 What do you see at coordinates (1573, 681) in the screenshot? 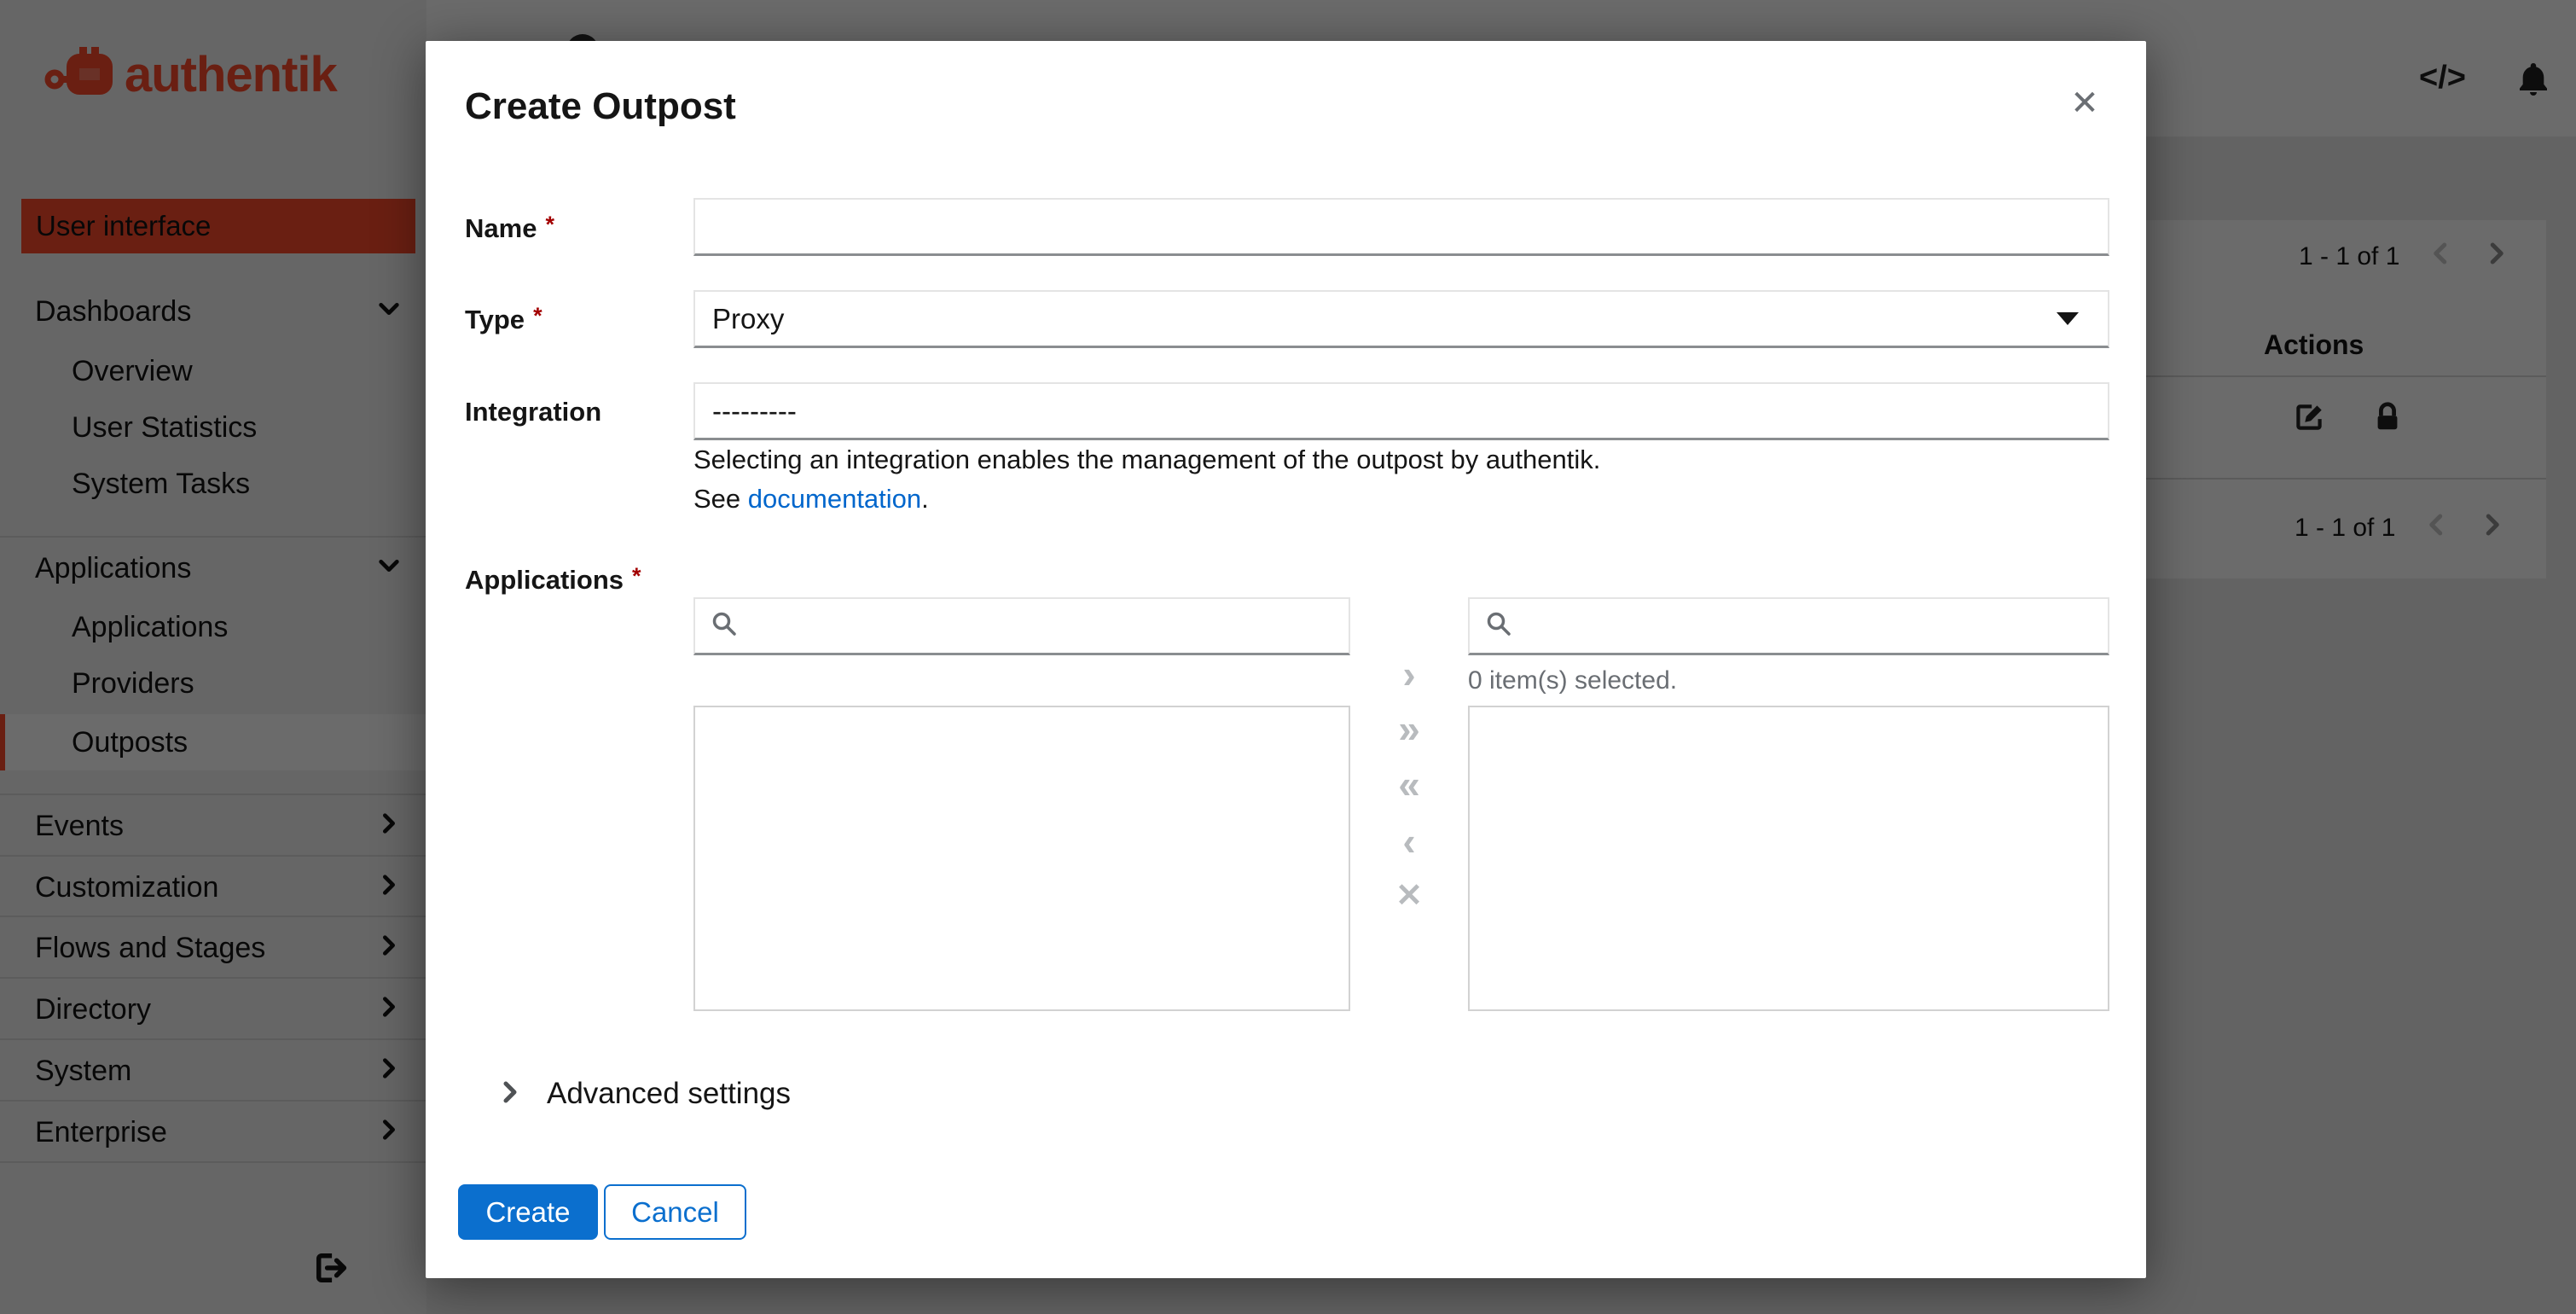
I see `selected-count: 0 item(s) selected.` at bounding box center [1573, 681].